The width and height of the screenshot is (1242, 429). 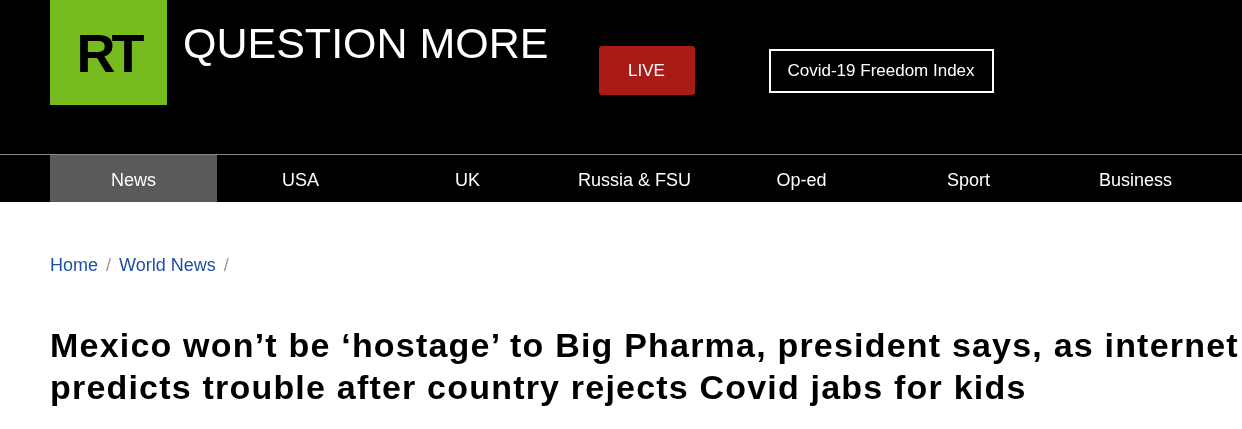 I want to click on nav-tab: Business, so click(x=1135, y=178).